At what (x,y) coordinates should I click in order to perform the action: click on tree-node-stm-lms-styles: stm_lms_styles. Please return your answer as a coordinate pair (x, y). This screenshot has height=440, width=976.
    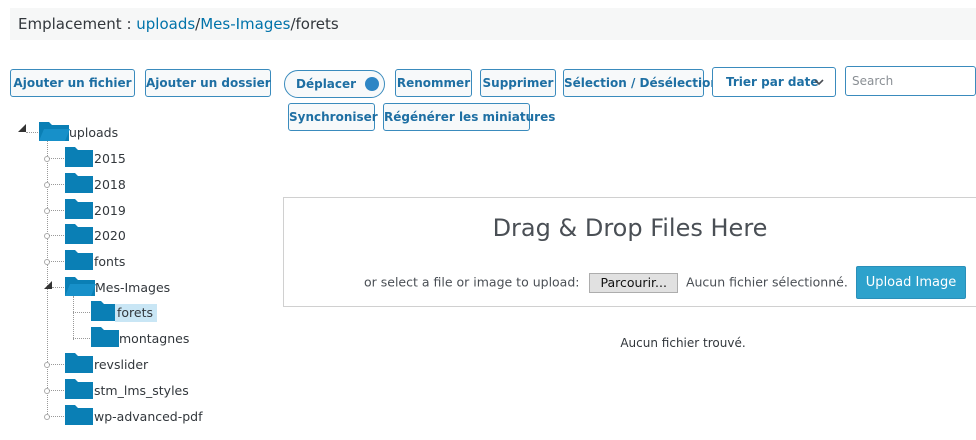
    Looking at the image, I should click on (119, 390).